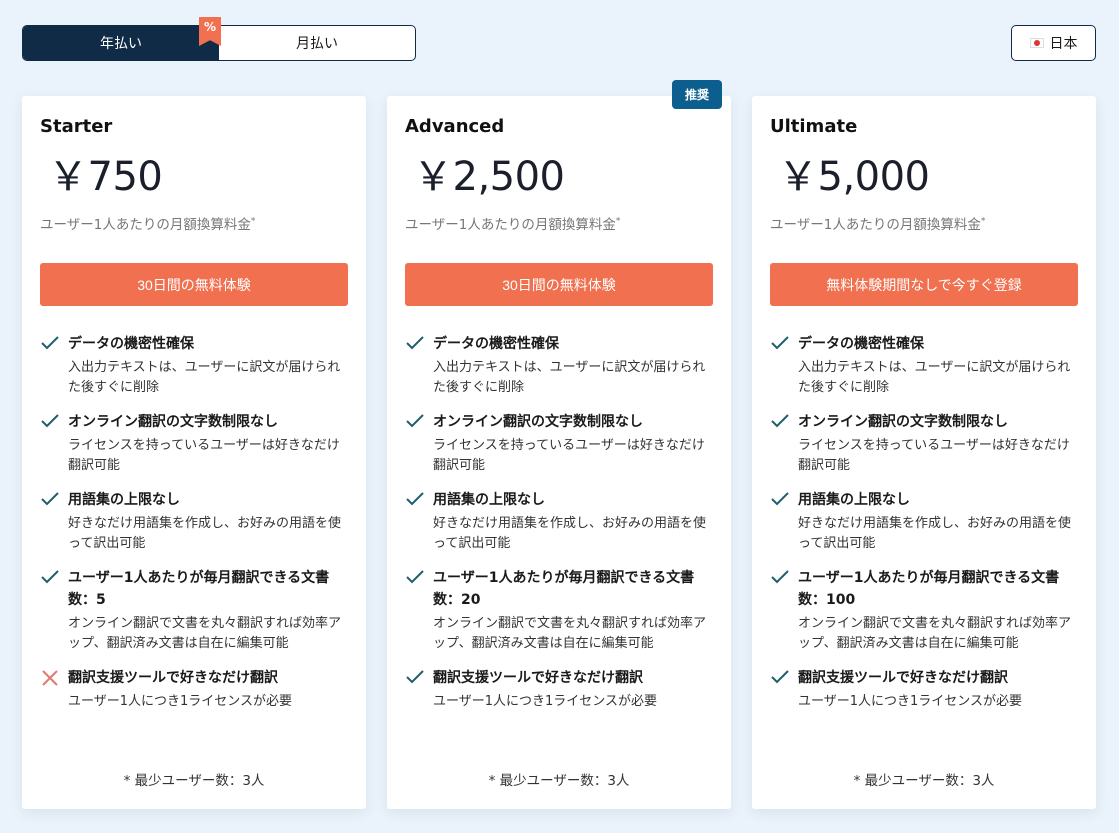 The height and width of the screenshot is (833, 1119). Describe the element at coordinates (1063, 44) in the screenshot. I see `country-label: 日本` at that location.